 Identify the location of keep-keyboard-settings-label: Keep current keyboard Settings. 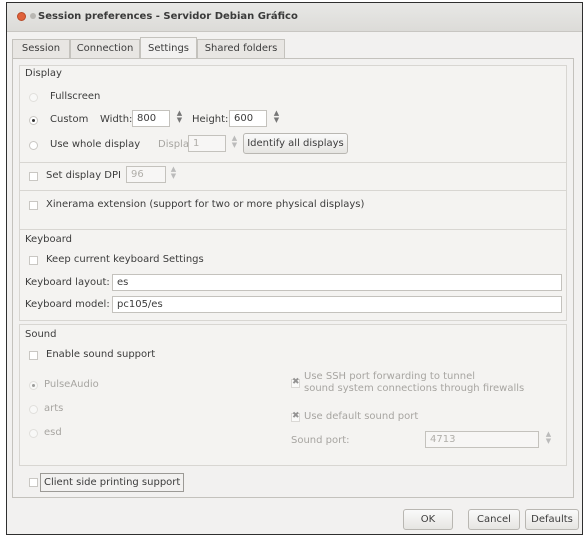
(125, 259).